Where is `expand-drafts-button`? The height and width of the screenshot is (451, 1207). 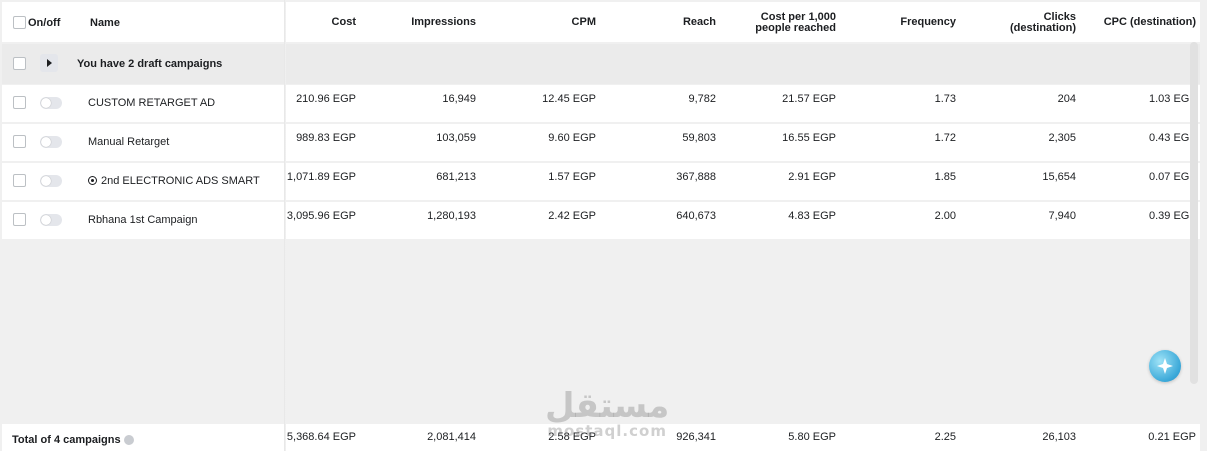 expand-drafts-button is located at coordinates (49, 63).